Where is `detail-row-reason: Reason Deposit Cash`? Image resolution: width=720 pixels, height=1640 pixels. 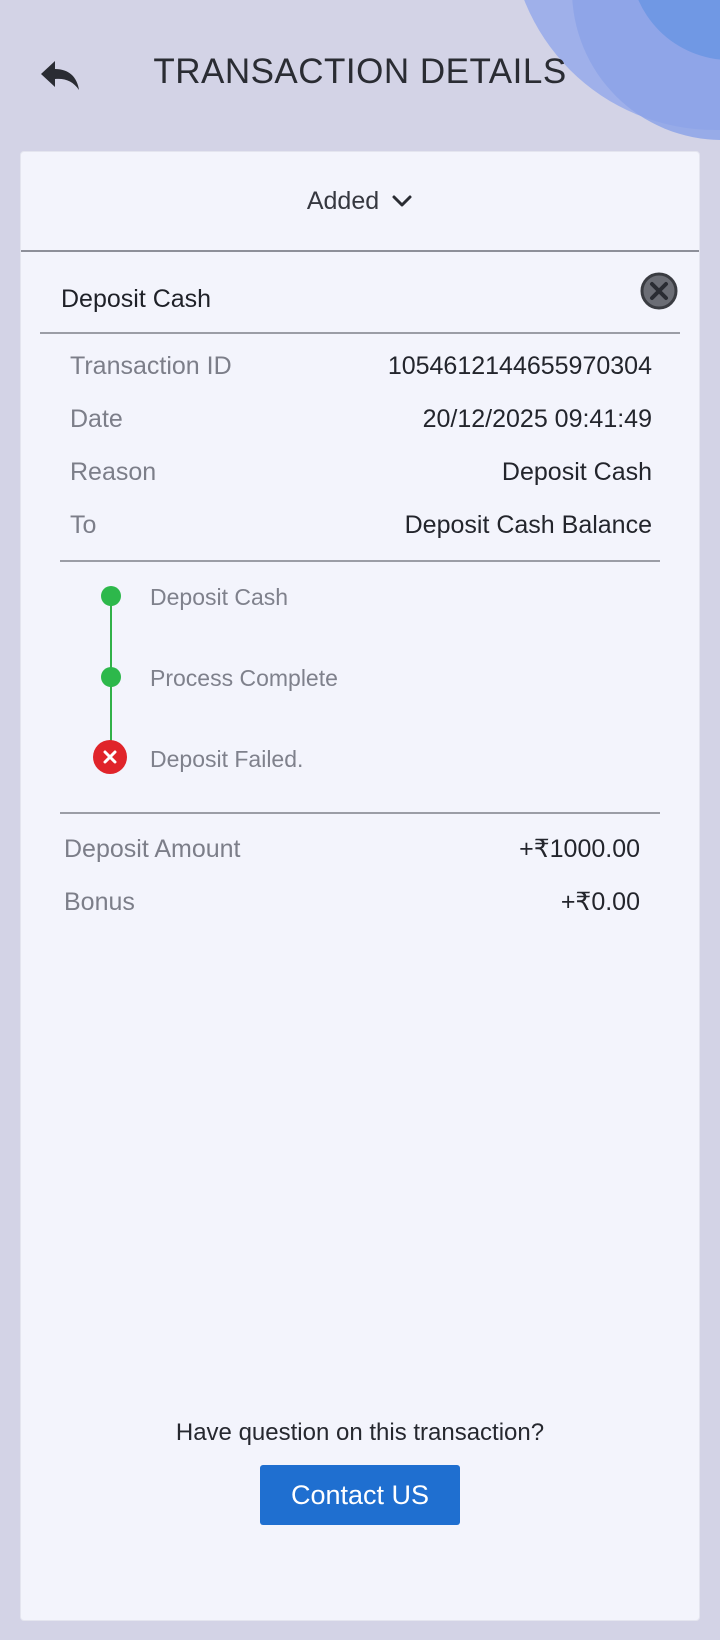 detail-row-reason: Reason Deposit Cash is located at coordinates (361, 472).